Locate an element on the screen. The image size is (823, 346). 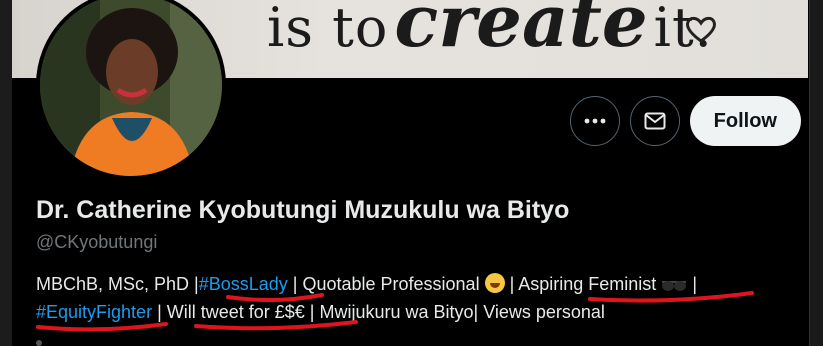
bio-text: MBChB, MSc, PhD | is located at coordinates (117, 284).